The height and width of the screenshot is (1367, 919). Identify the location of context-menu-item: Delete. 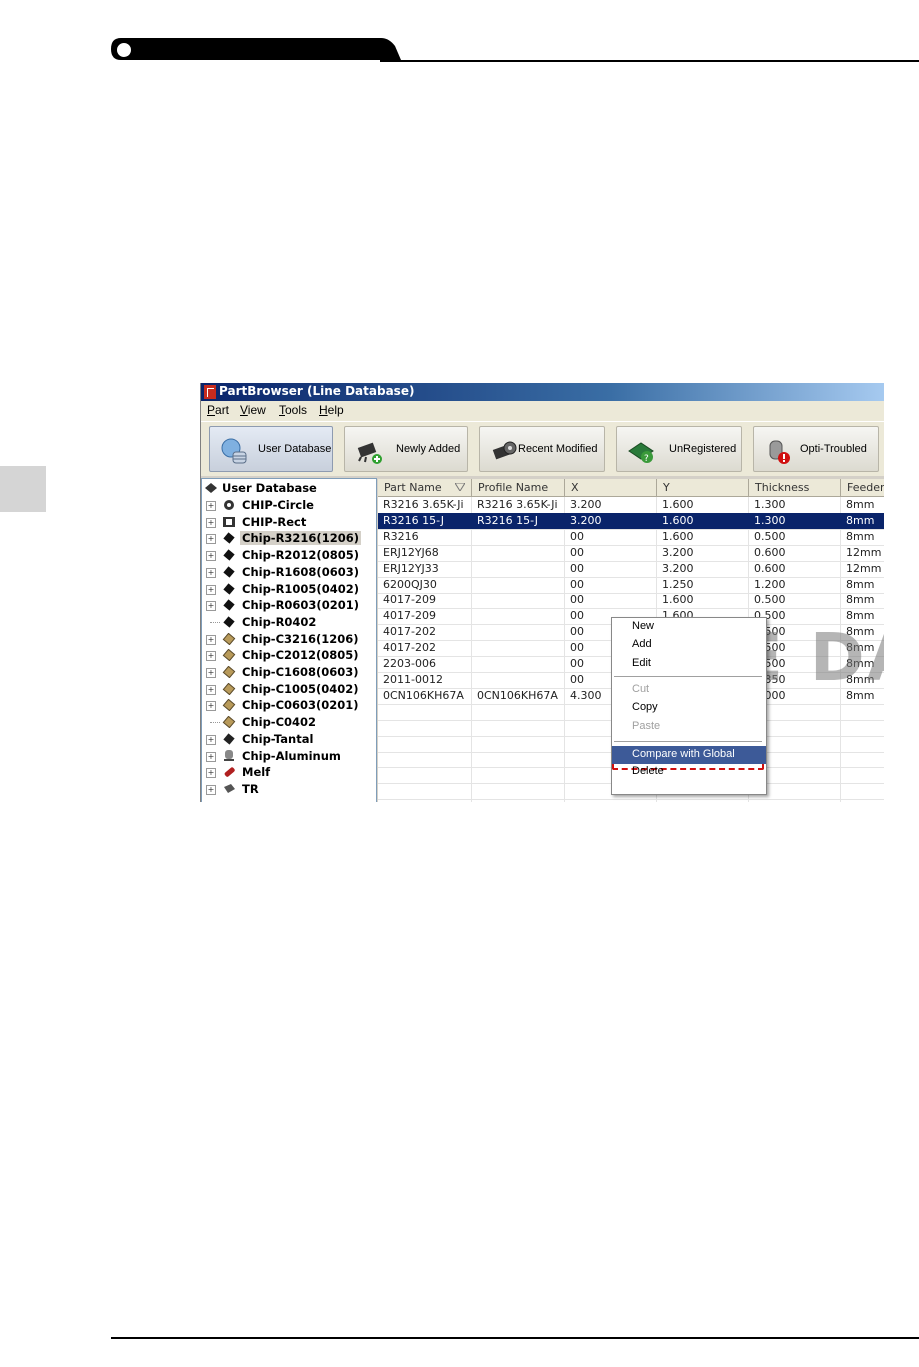
(689, 772).